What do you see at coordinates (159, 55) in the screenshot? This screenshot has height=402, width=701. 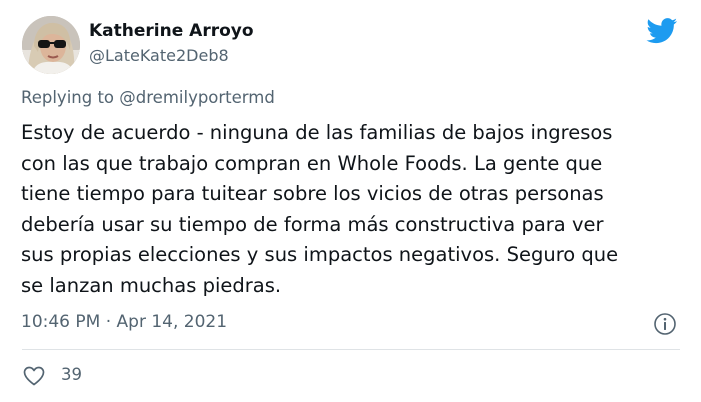 I see `user-handle: @LateKate2Deb8` at bounding box center [159, 55].